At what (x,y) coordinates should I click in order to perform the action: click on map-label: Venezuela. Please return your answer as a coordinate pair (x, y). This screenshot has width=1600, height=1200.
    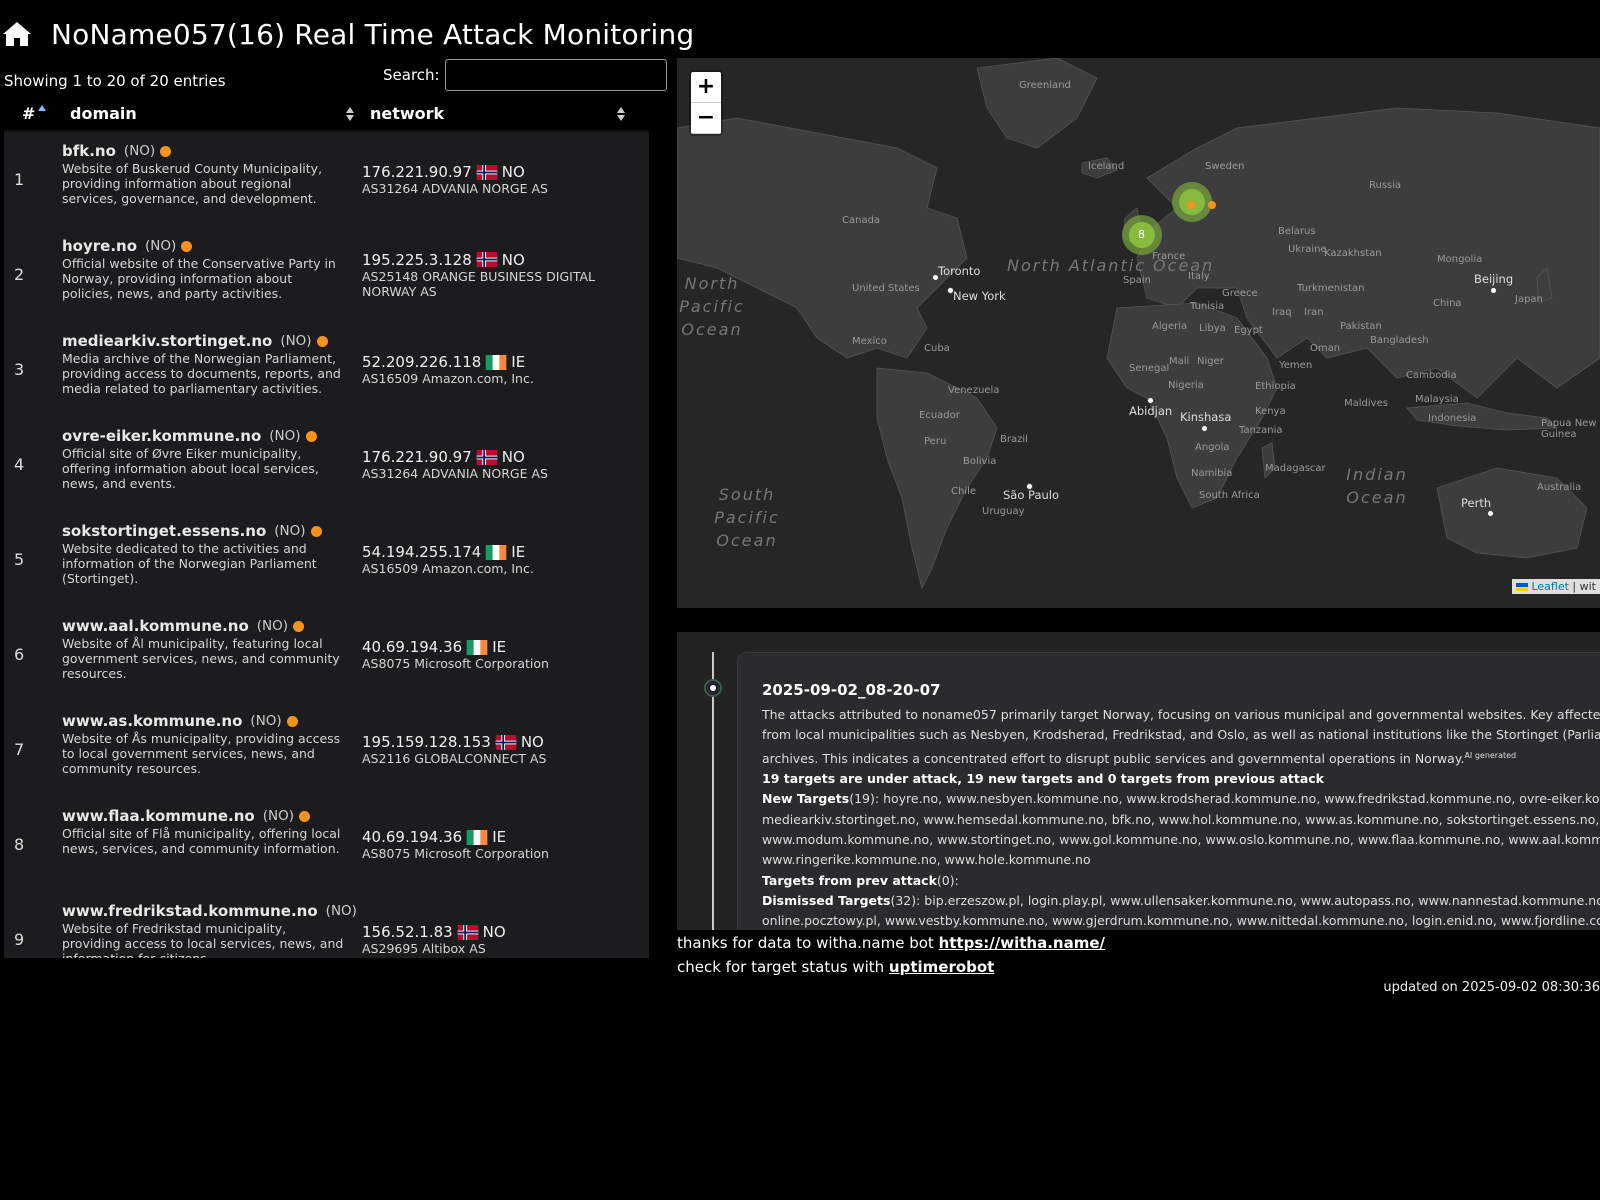
    Looking at the image, I should click on (974, 390).